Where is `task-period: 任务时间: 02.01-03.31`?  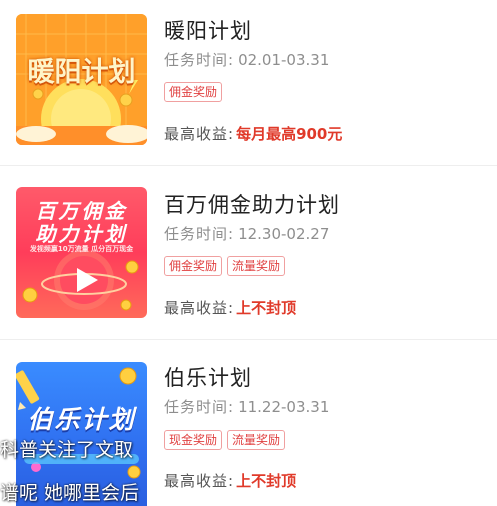 task-period: 任务时间: 02.01-03.31 is located at coordinates (246, 60).